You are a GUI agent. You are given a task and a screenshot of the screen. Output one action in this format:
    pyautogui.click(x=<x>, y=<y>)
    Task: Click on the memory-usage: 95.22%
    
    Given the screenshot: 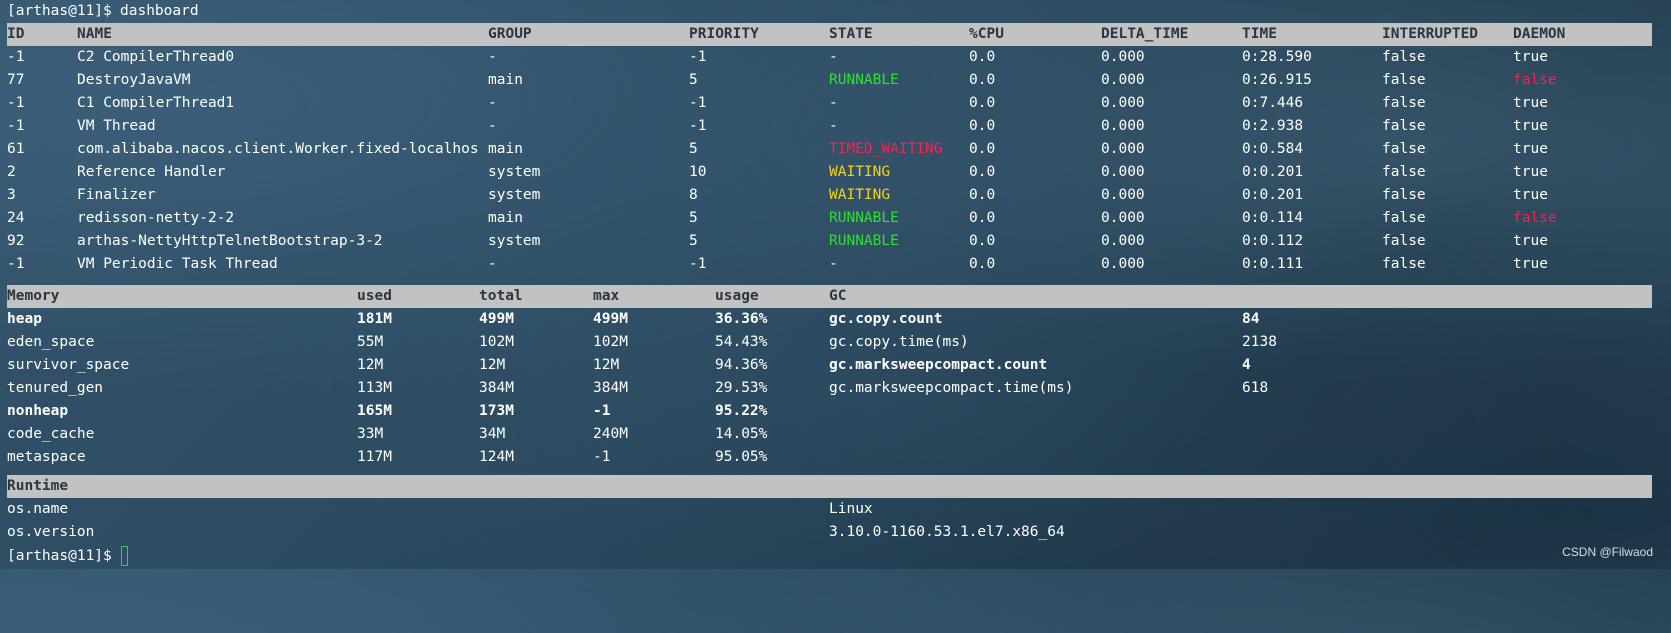 What is the action you would take?
    pyautogui.click(x=741, y=411)
    